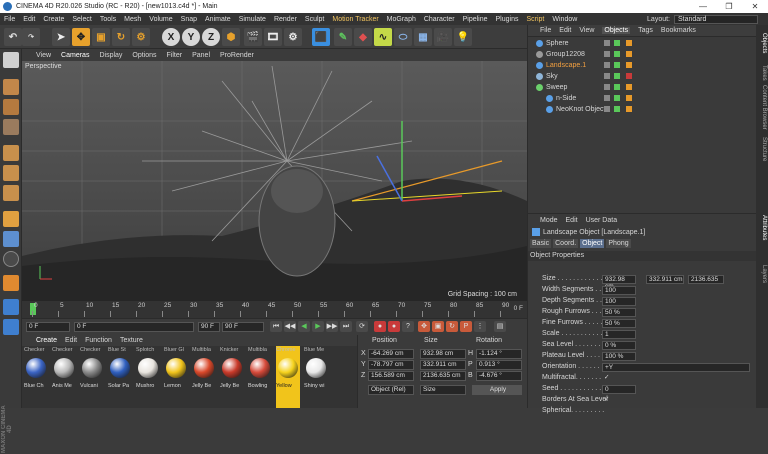 This screenshot has height=454, width=768. What do you see at coordinates (665, 279) in the screenshot?
I see `attribute-value-field: 332.911 cm` at bounding box center [665, 279].